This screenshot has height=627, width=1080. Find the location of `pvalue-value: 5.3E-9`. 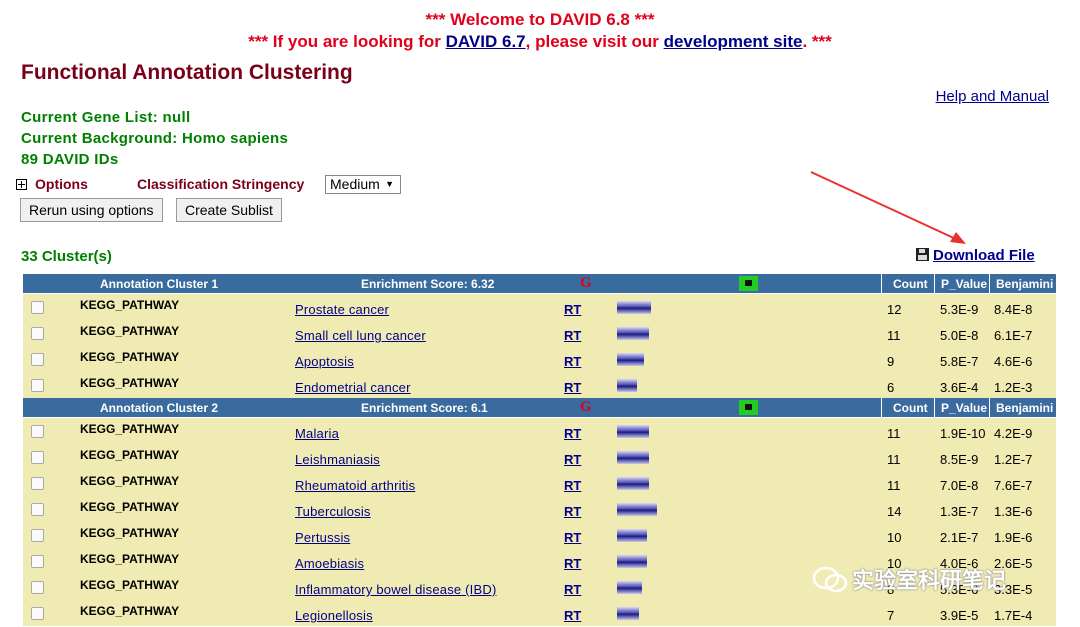

pvalue-value: 5.3E-9 is located at coordinates (959, 309).